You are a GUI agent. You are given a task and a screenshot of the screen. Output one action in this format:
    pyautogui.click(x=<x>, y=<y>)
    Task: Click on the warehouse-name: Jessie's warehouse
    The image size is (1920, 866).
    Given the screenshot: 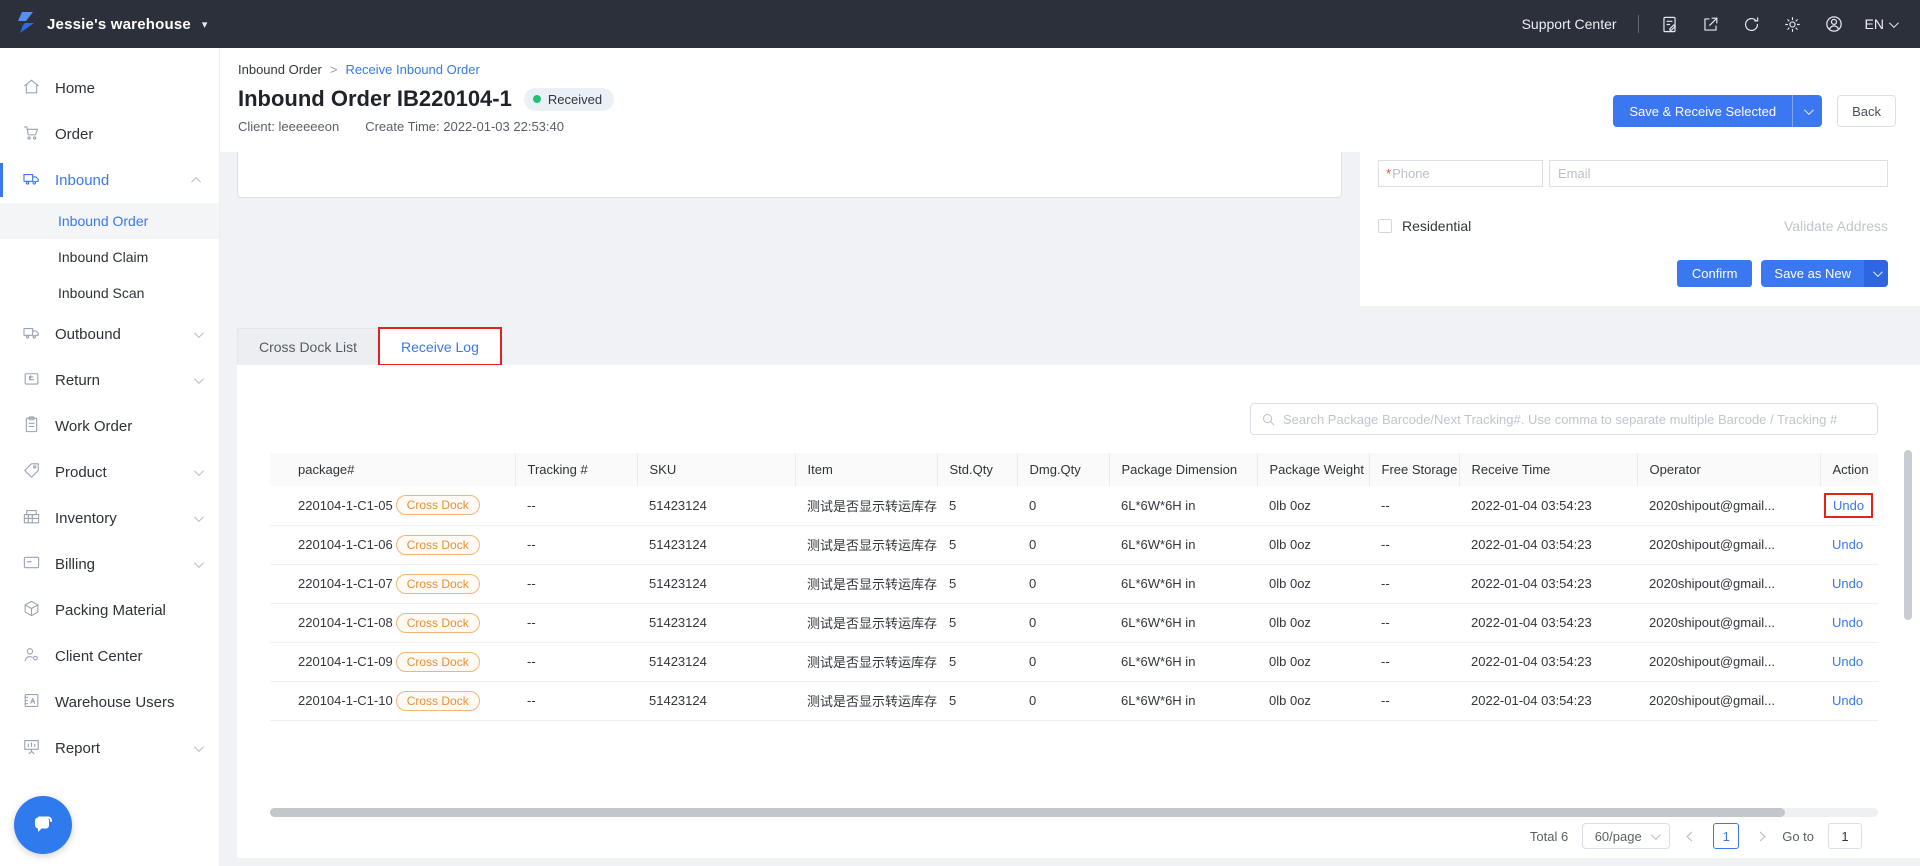 What is the action you would take?
    pyautogui.click(x=119, y=24)
    